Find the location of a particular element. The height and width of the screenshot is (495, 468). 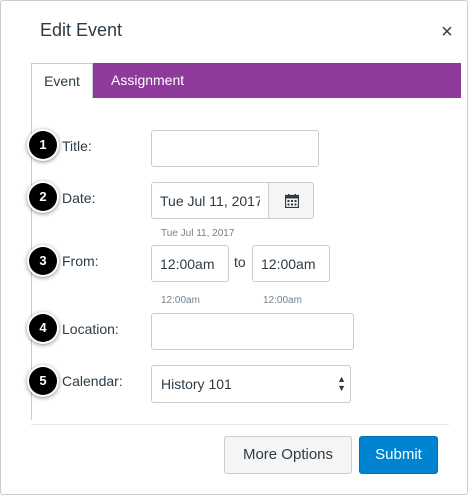

time-separator: to is located at coordinates (240, 262).